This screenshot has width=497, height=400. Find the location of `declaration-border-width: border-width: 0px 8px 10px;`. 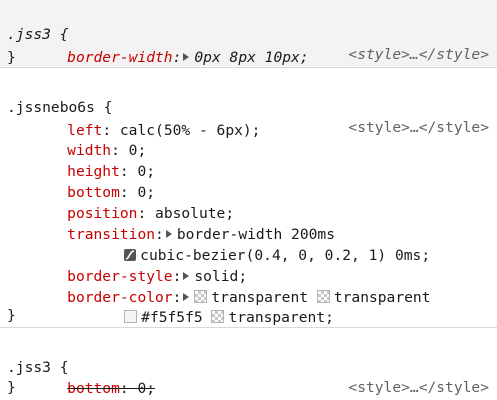

declaration-border-width: border-width: 0px 8px 10px; is located at coordinates (154, 47).